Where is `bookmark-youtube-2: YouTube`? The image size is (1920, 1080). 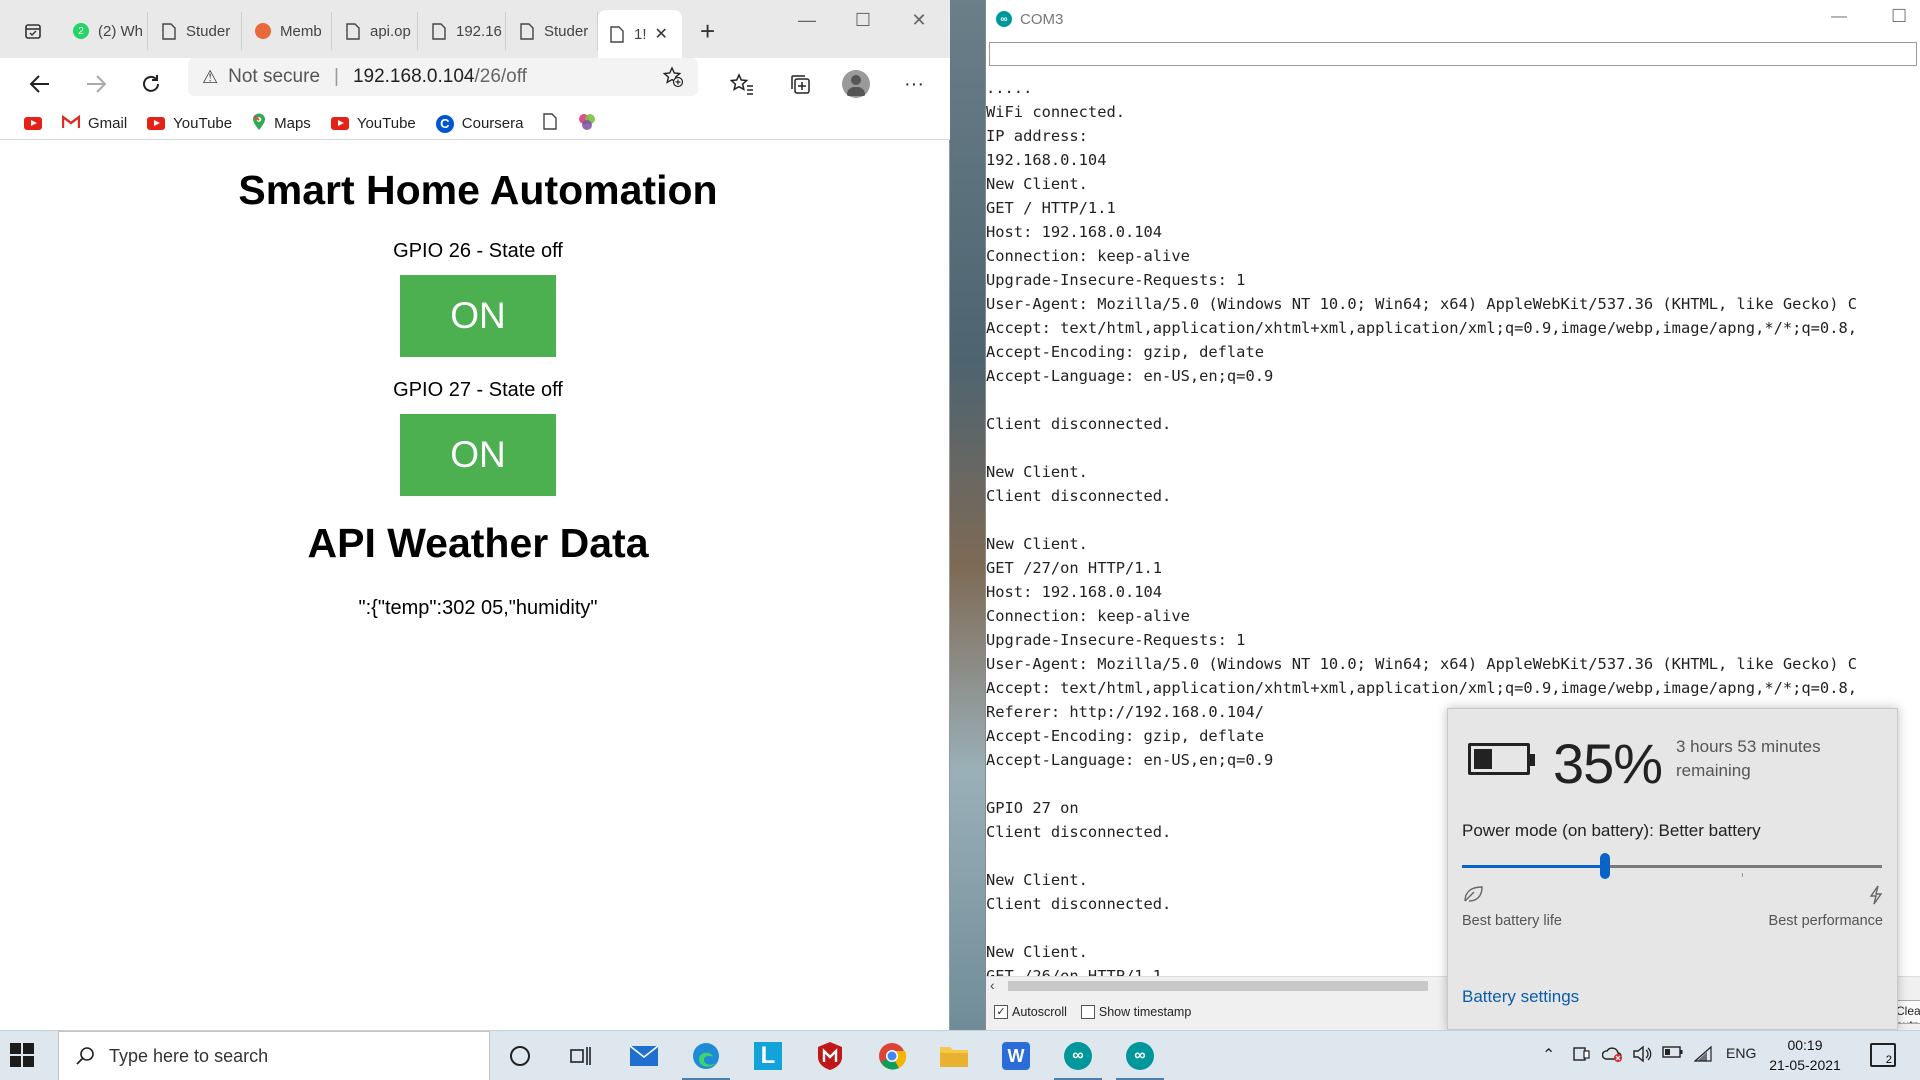
bookmark-youtube-2: YouTube is located at coordinates (373, 123).